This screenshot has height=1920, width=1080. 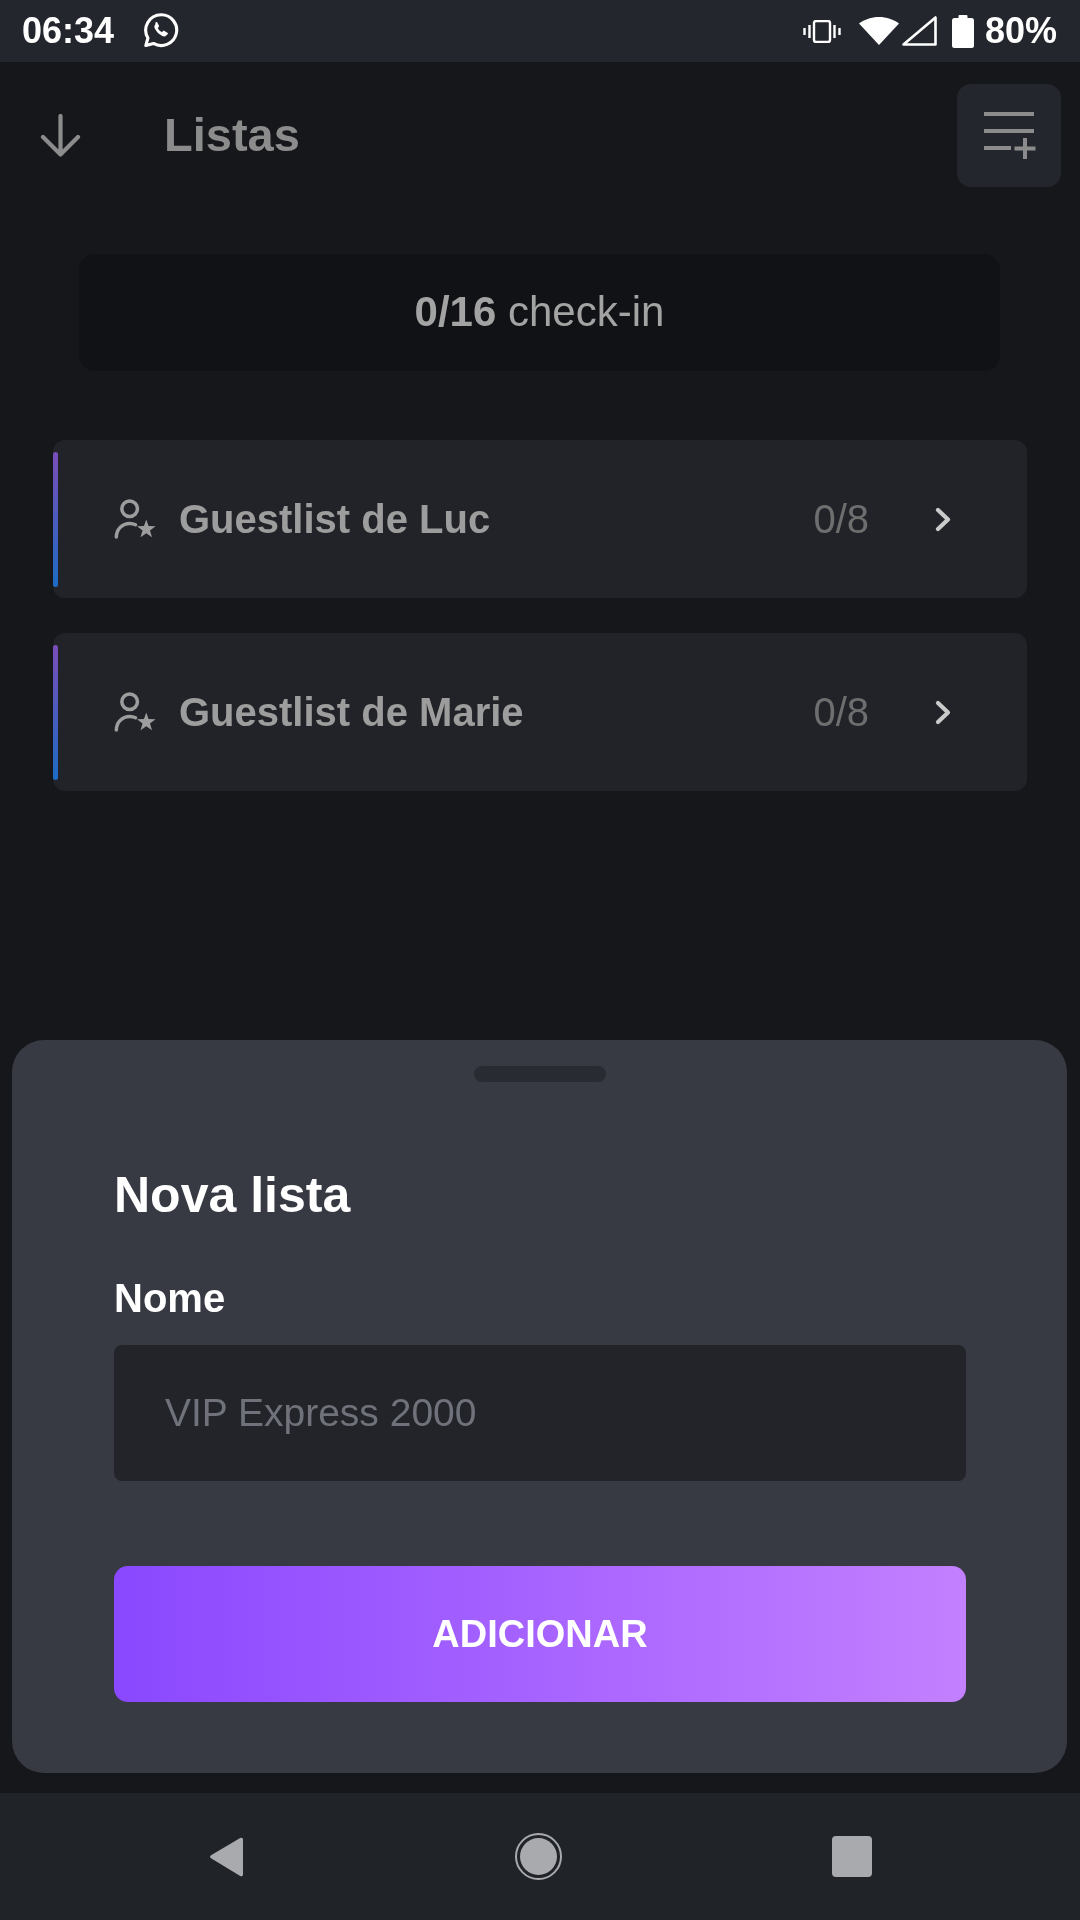 What do you see at coordinates (68, 31) in the screenshot?
I see `status-time: 06:34` at bounding box center [68, 31].